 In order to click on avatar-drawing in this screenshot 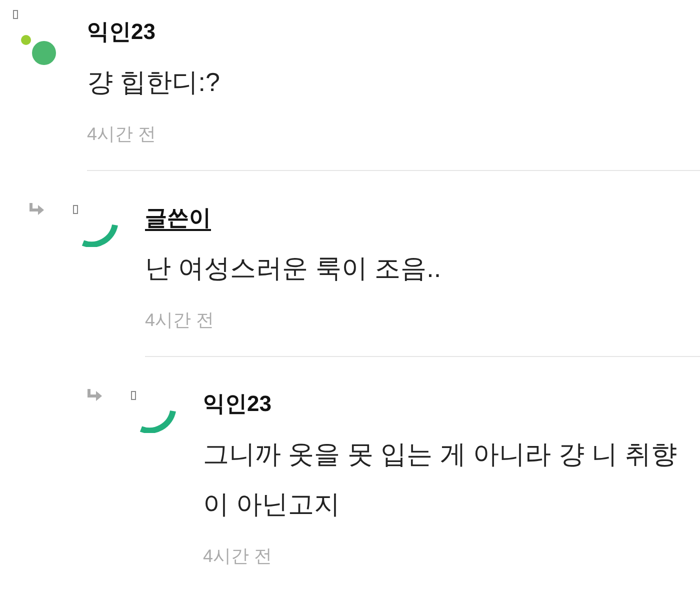, I will do `click(39, 50)`.